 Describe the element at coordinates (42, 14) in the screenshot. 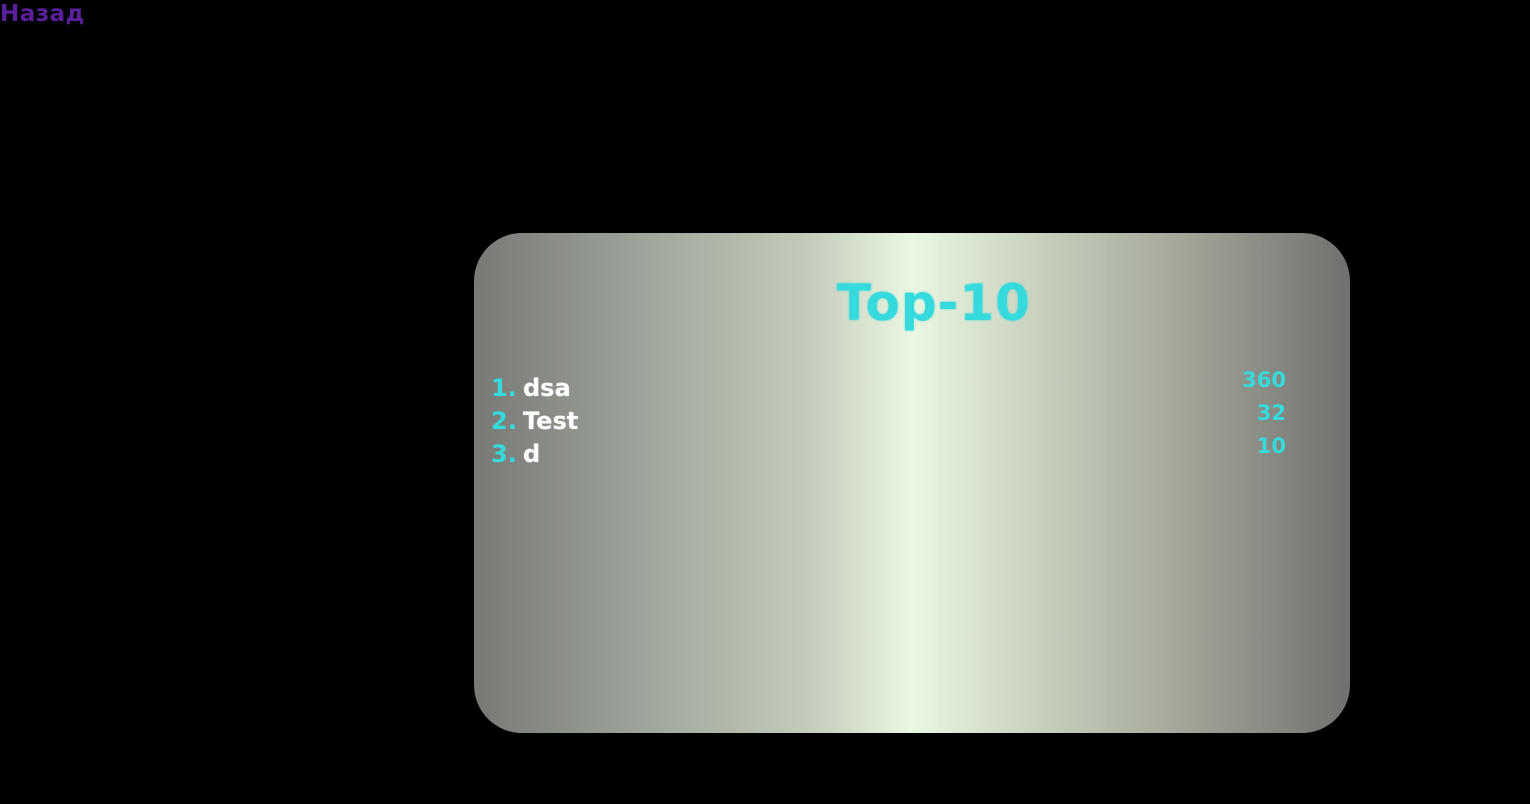

I see `back-link: Назад` at that location.